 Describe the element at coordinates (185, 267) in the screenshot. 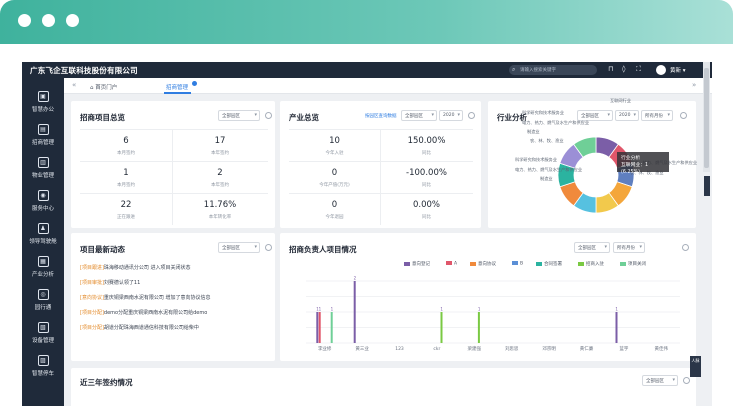

I see `news-item: [项目跟进]珠海移动通讯分公司 进入项目关闭状态` at that location.